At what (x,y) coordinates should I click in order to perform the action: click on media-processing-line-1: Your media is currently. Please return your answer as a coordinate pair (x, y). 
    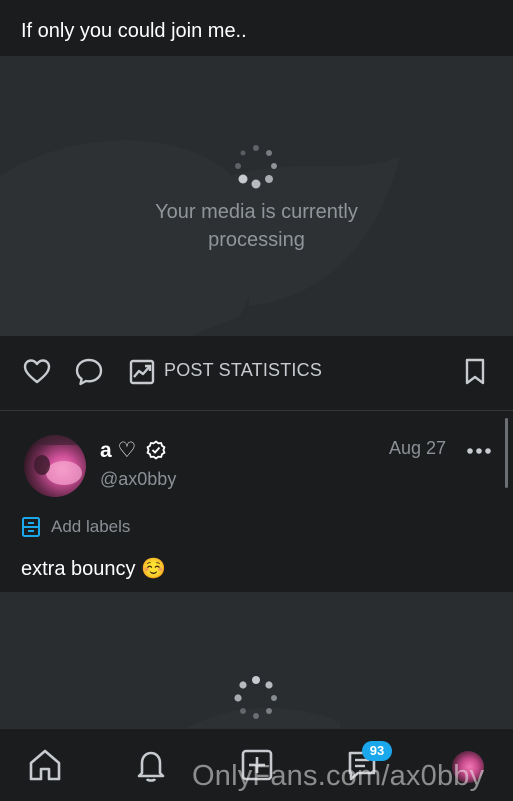
    Looking at the image, I should click on (256, 212).